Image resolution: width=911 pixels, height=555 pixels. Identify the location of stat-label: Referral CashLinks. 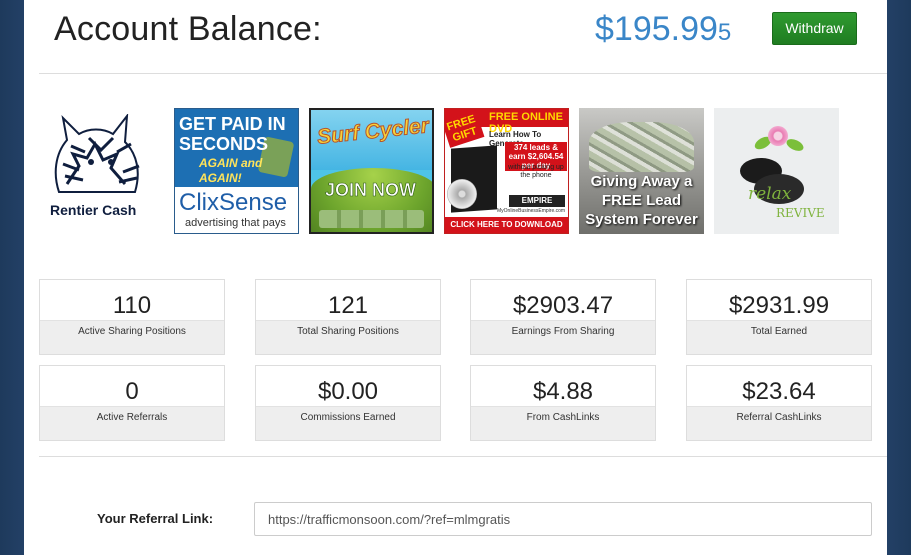
(779, 423).